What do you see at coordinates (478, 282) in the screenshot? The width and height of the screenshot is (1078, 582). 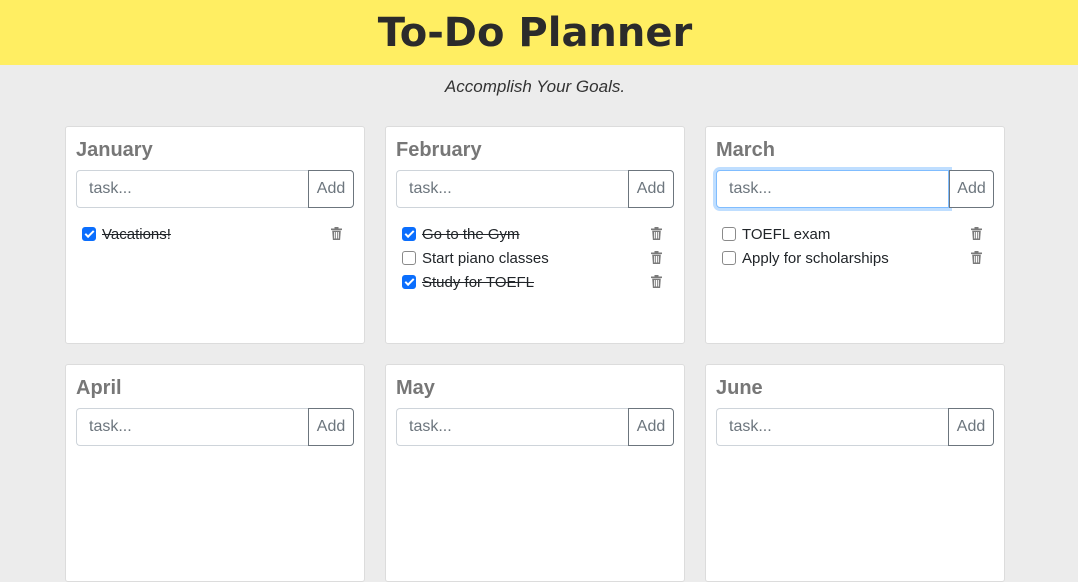 I see `task-text: Study for TOEFL` at bounding box center [478, 282].